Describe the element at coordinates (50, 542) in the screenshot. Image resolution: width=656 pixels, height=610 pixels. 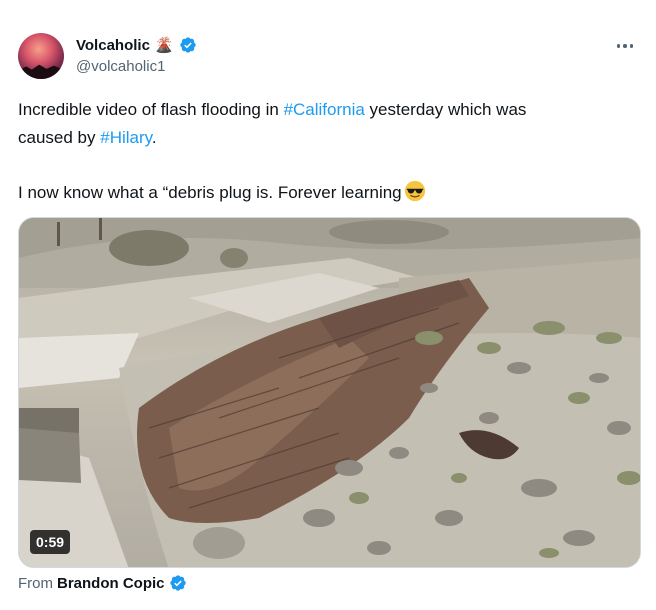
I see `video-duration-badge: 0:59` at that location.